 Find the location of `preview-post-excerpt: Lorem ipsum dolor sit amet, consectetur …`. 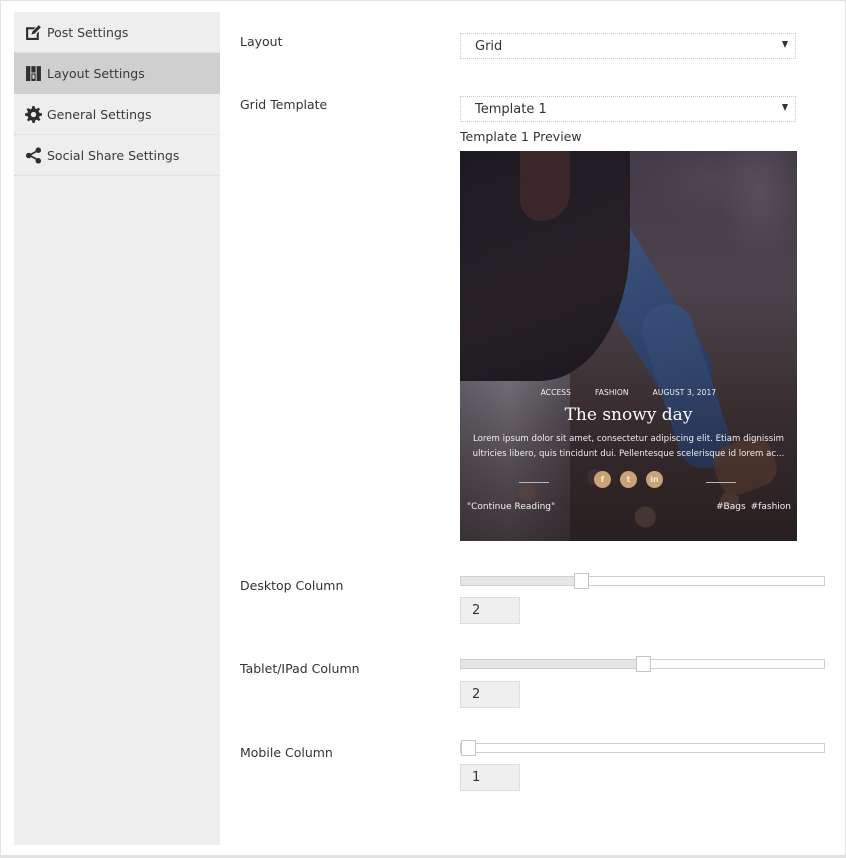

preview-post-excerpt: Lorem ipsum dolor sit amet, consectetur … is located at coordinates (628, 446).